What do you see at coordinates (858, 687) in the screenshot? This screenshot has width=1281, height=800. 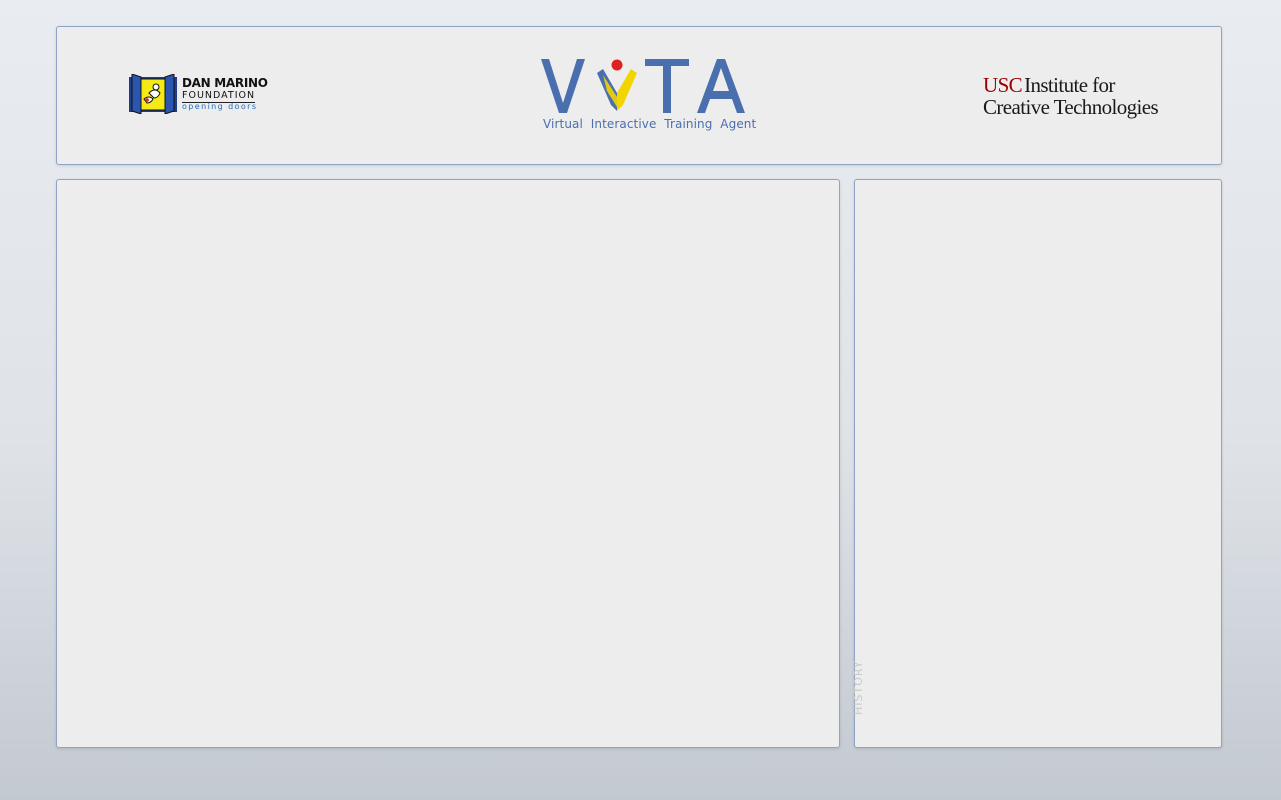 I see `history-label: HISTORY` at bounding box center [858, 687].